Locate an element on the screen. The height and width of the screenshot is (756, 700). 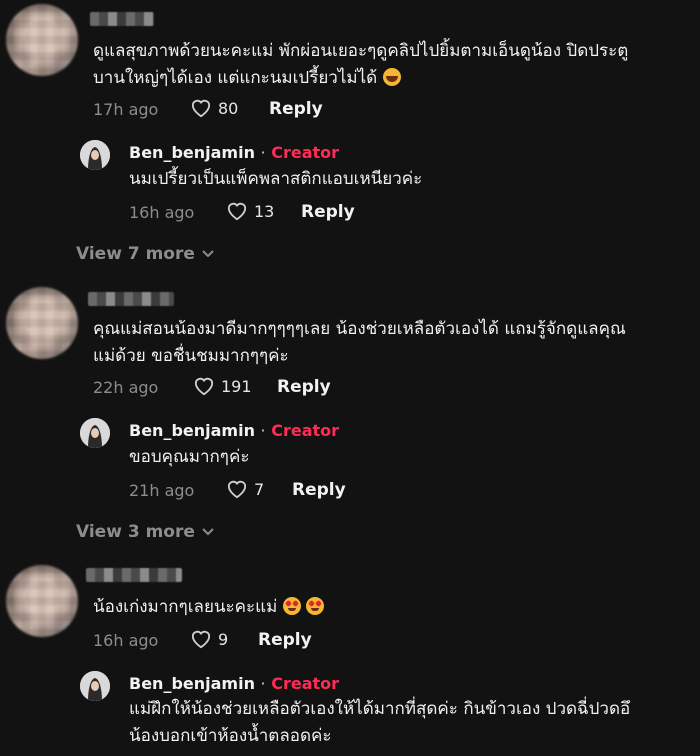
view-more-replies: View 3 more is located at coordinates (145, 532).